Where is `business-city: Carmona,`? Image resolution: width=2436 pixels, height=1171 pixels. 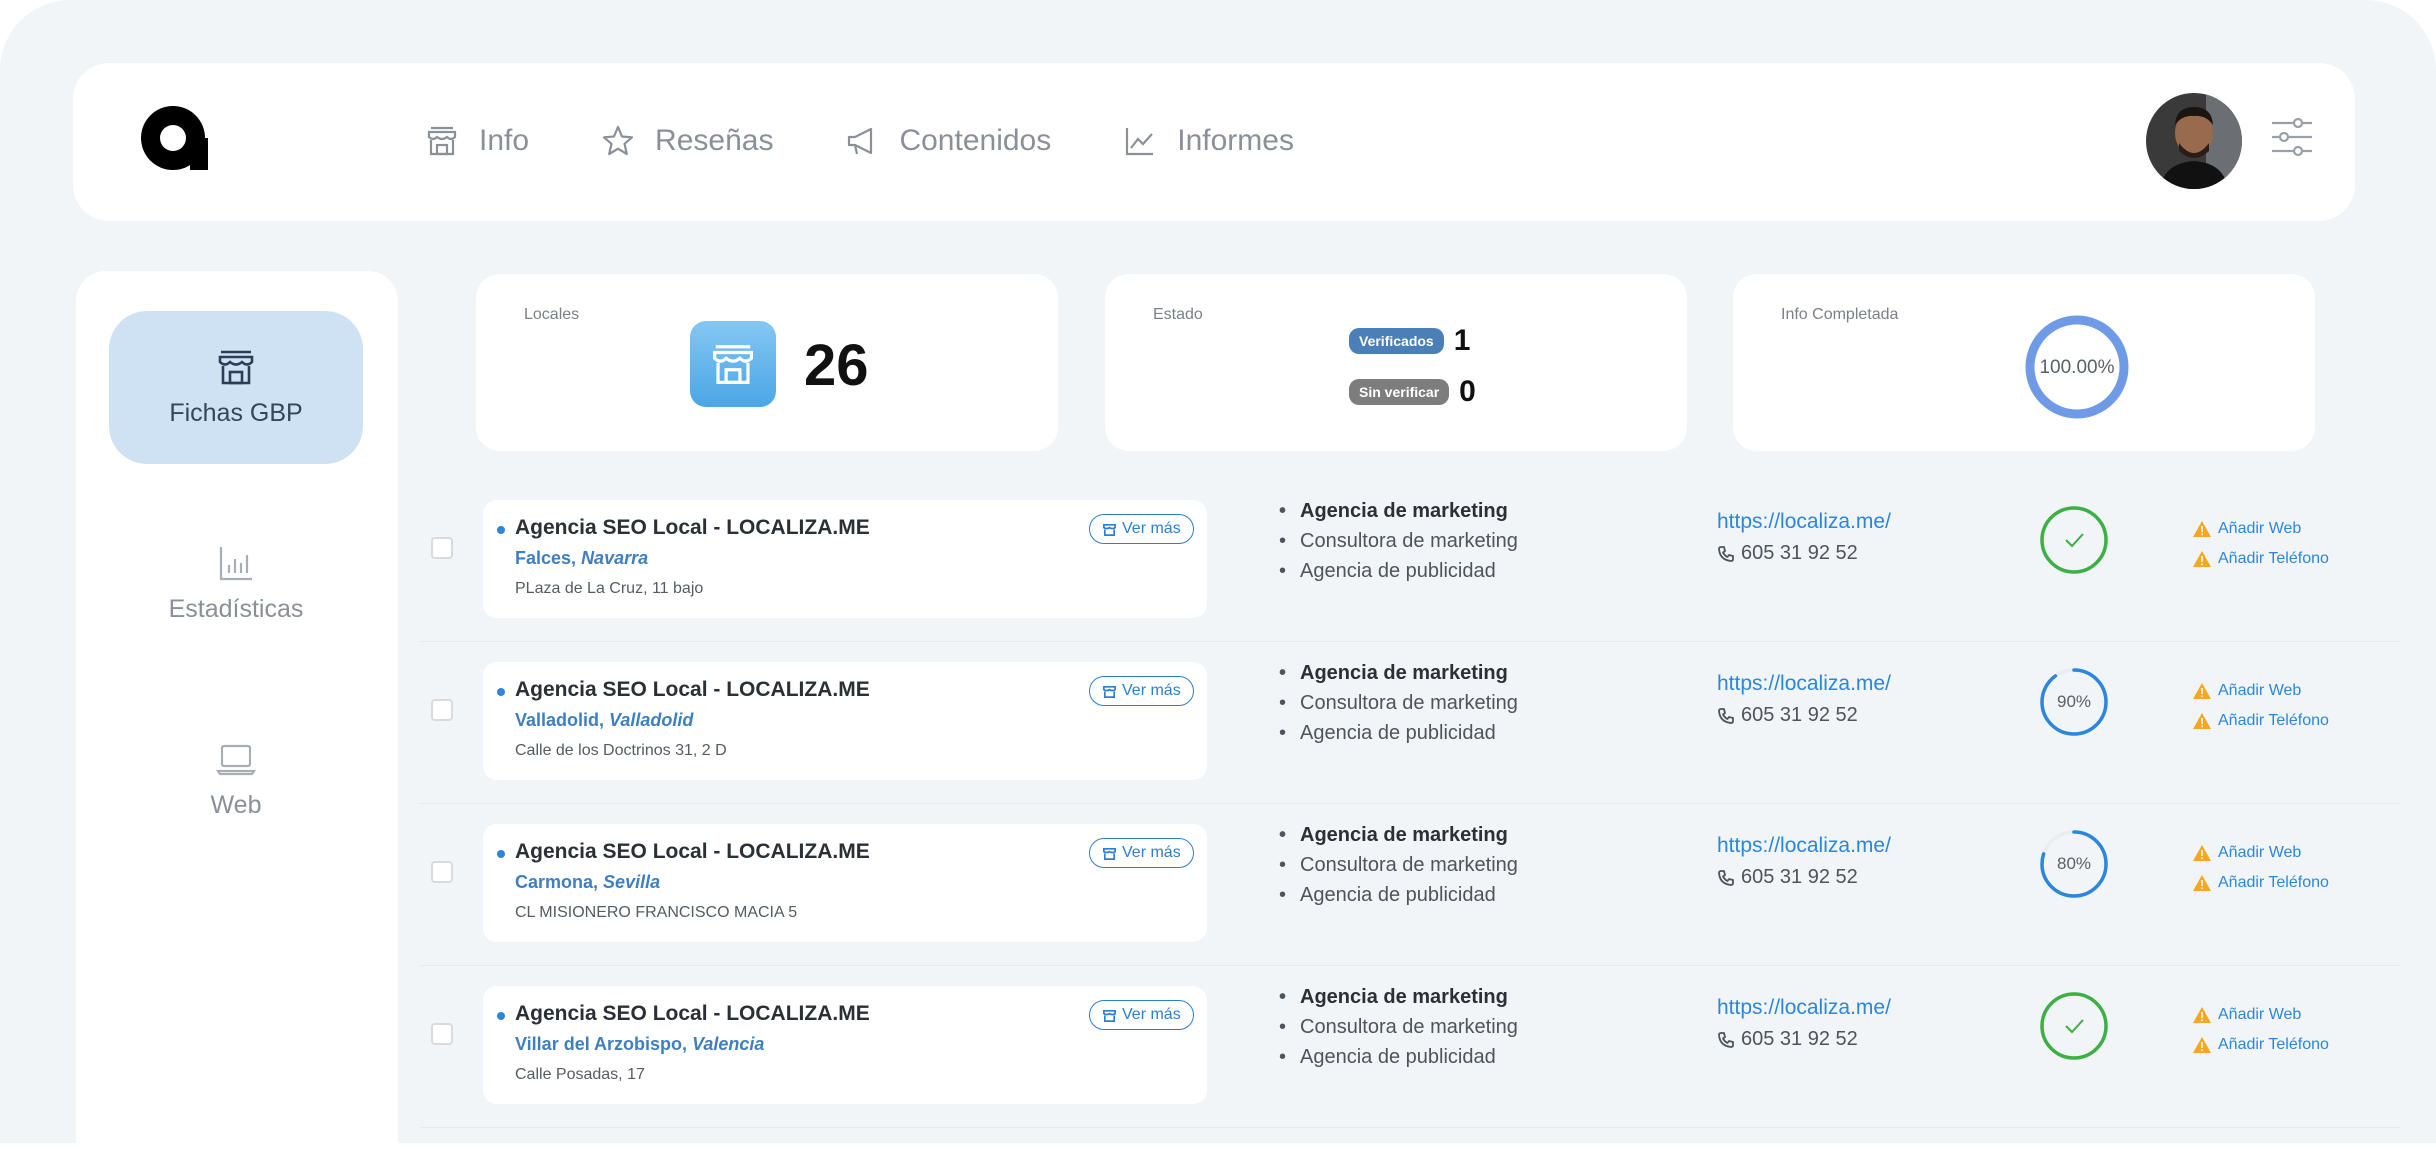 business-city: Carmona, is located at coordinates (557, 882).